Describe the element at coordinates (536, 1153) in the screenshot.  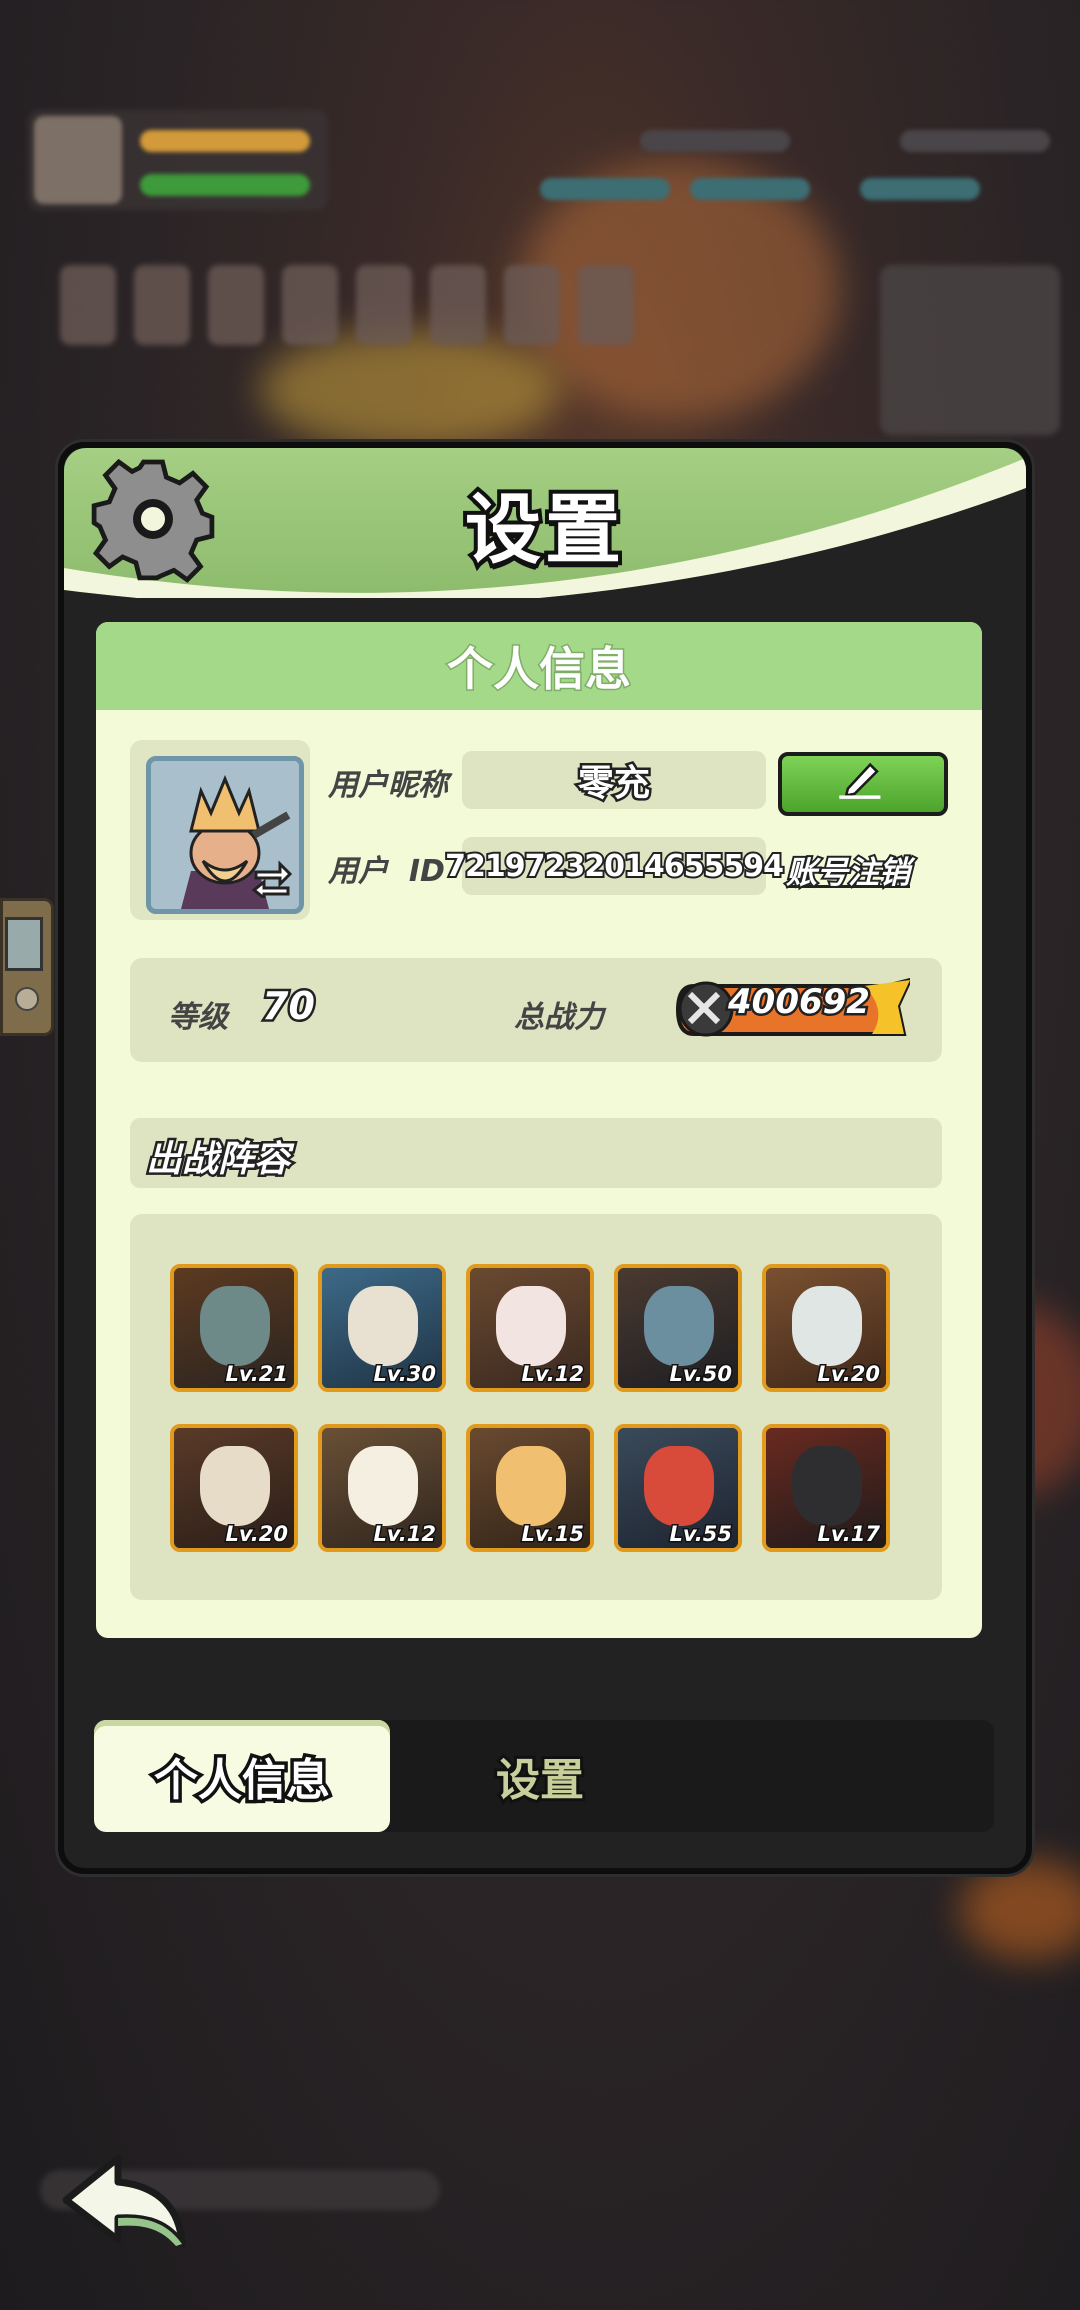
I see `lineup-header: 出战阵容` at that location.